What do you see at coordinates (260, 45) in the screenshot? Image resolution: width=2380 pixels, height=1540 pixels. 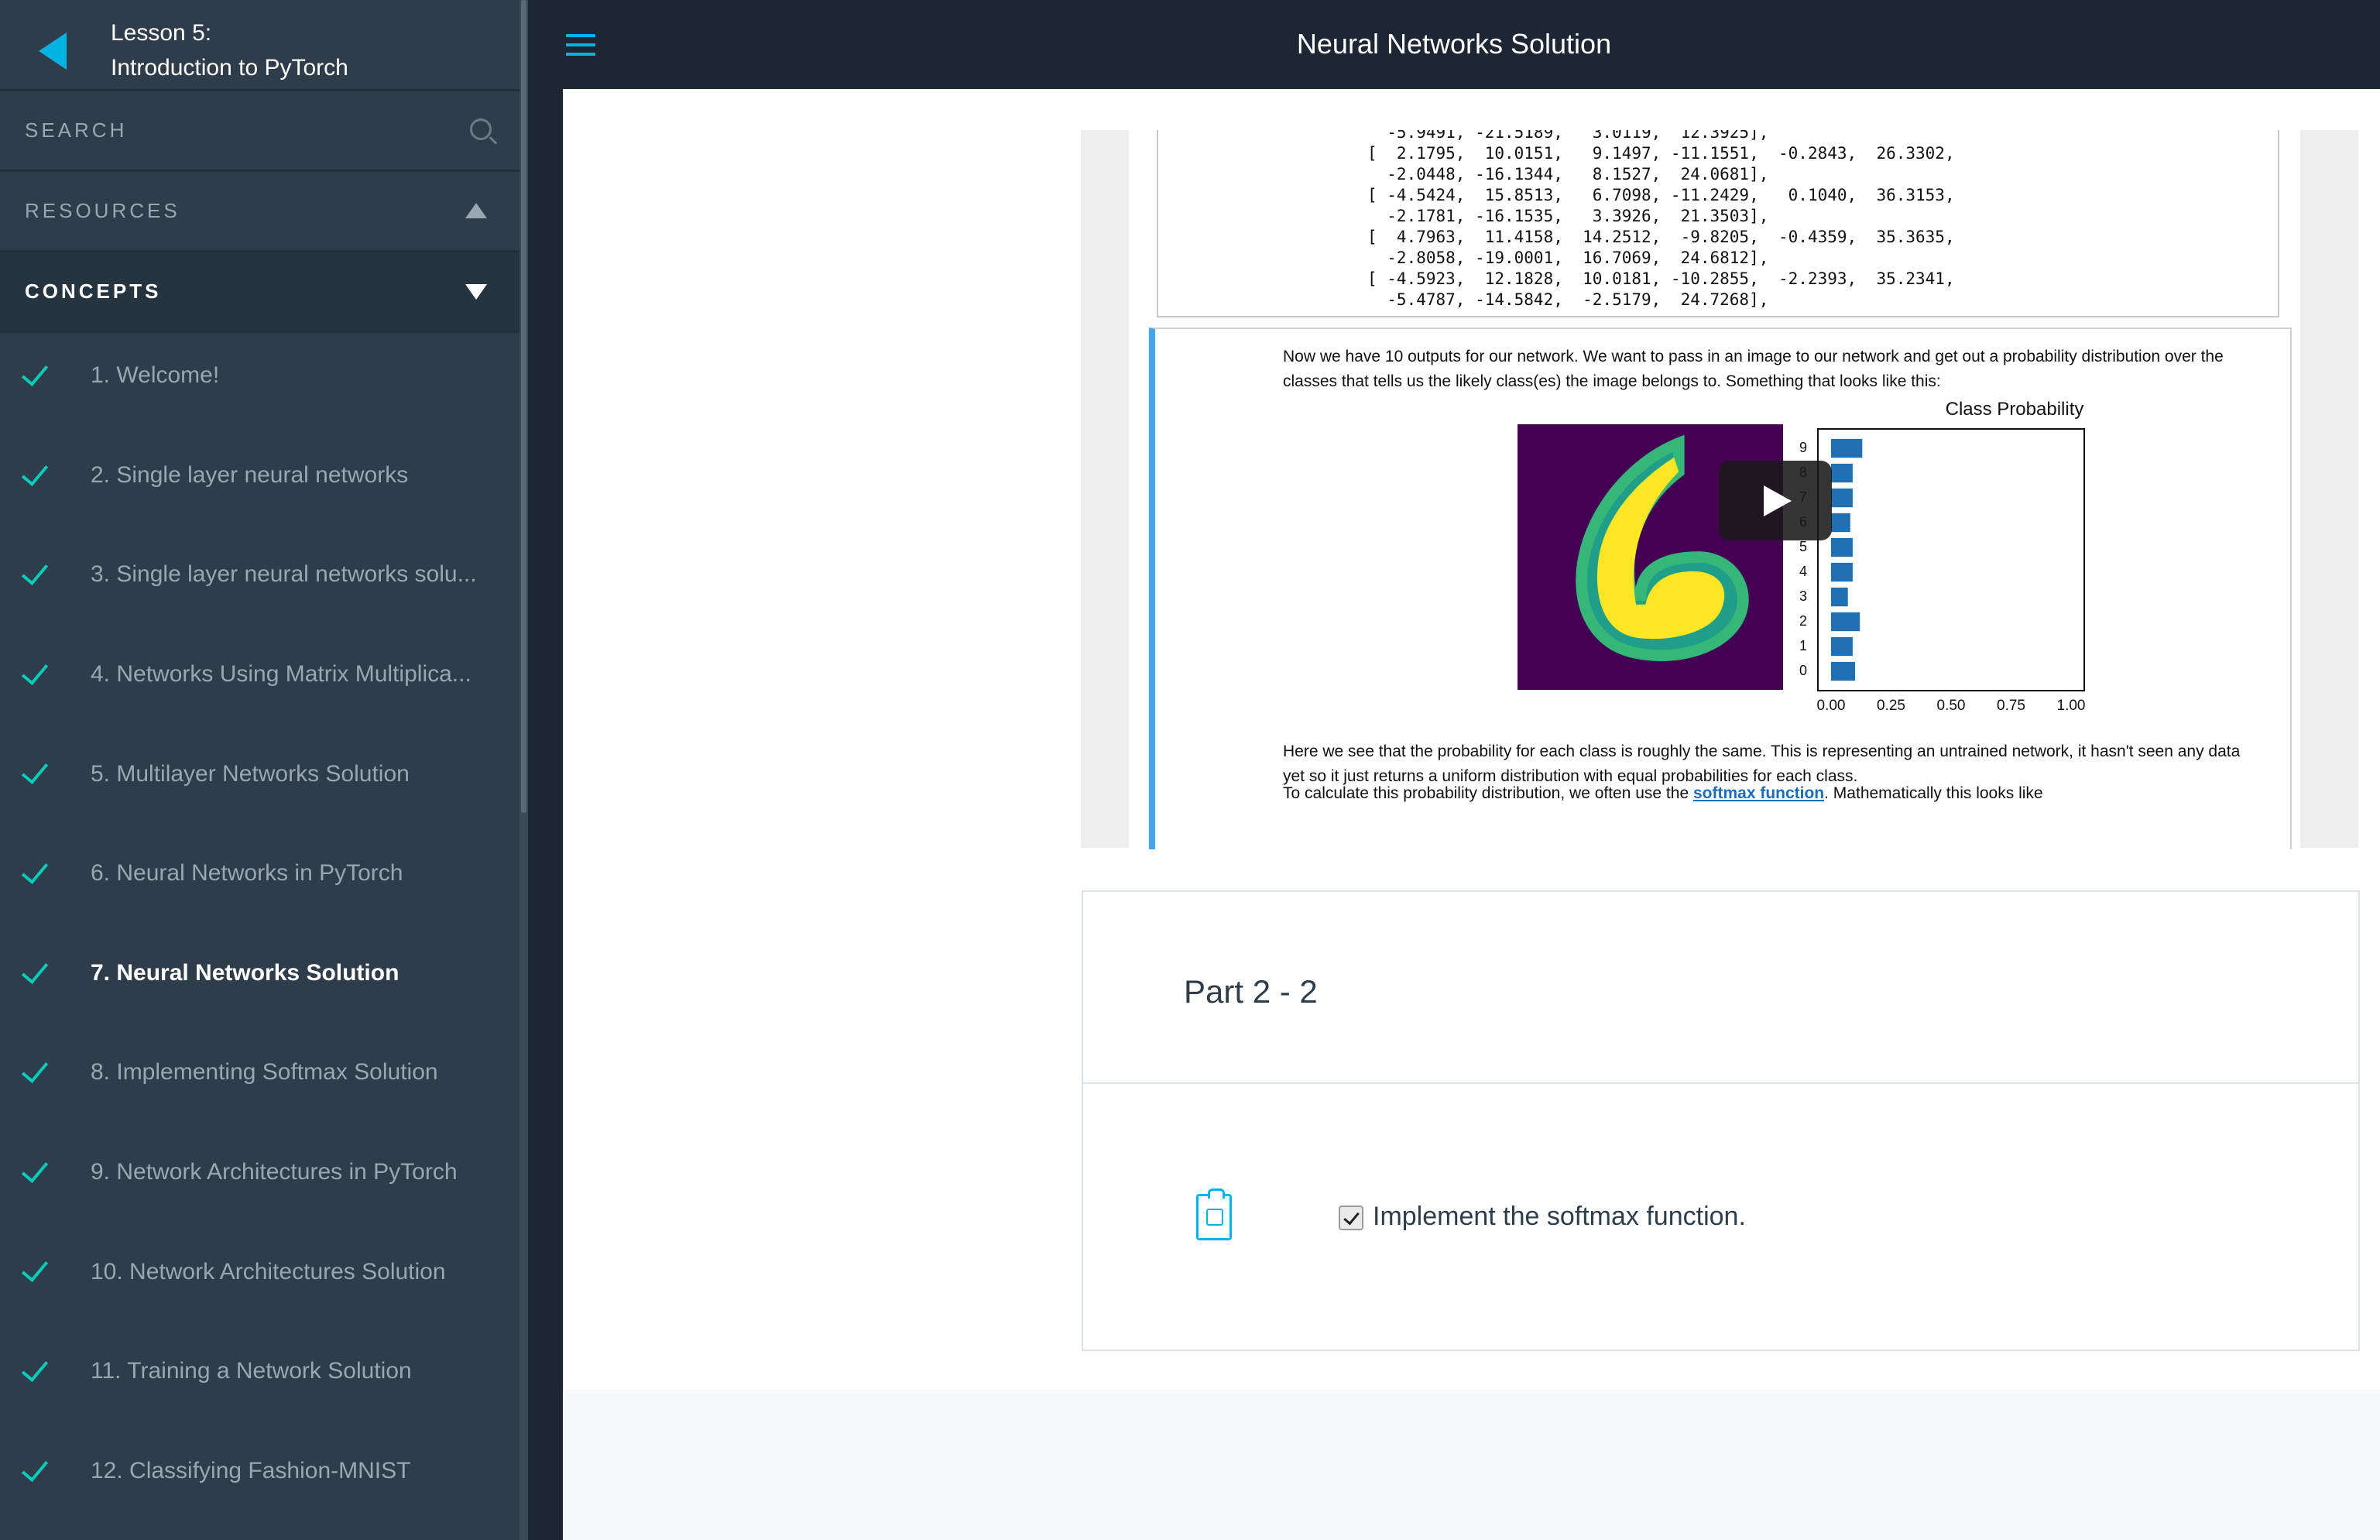 I see `lesson-header: Lesson 5: Introduction to PyTorch` at bounding box center [260, 45].